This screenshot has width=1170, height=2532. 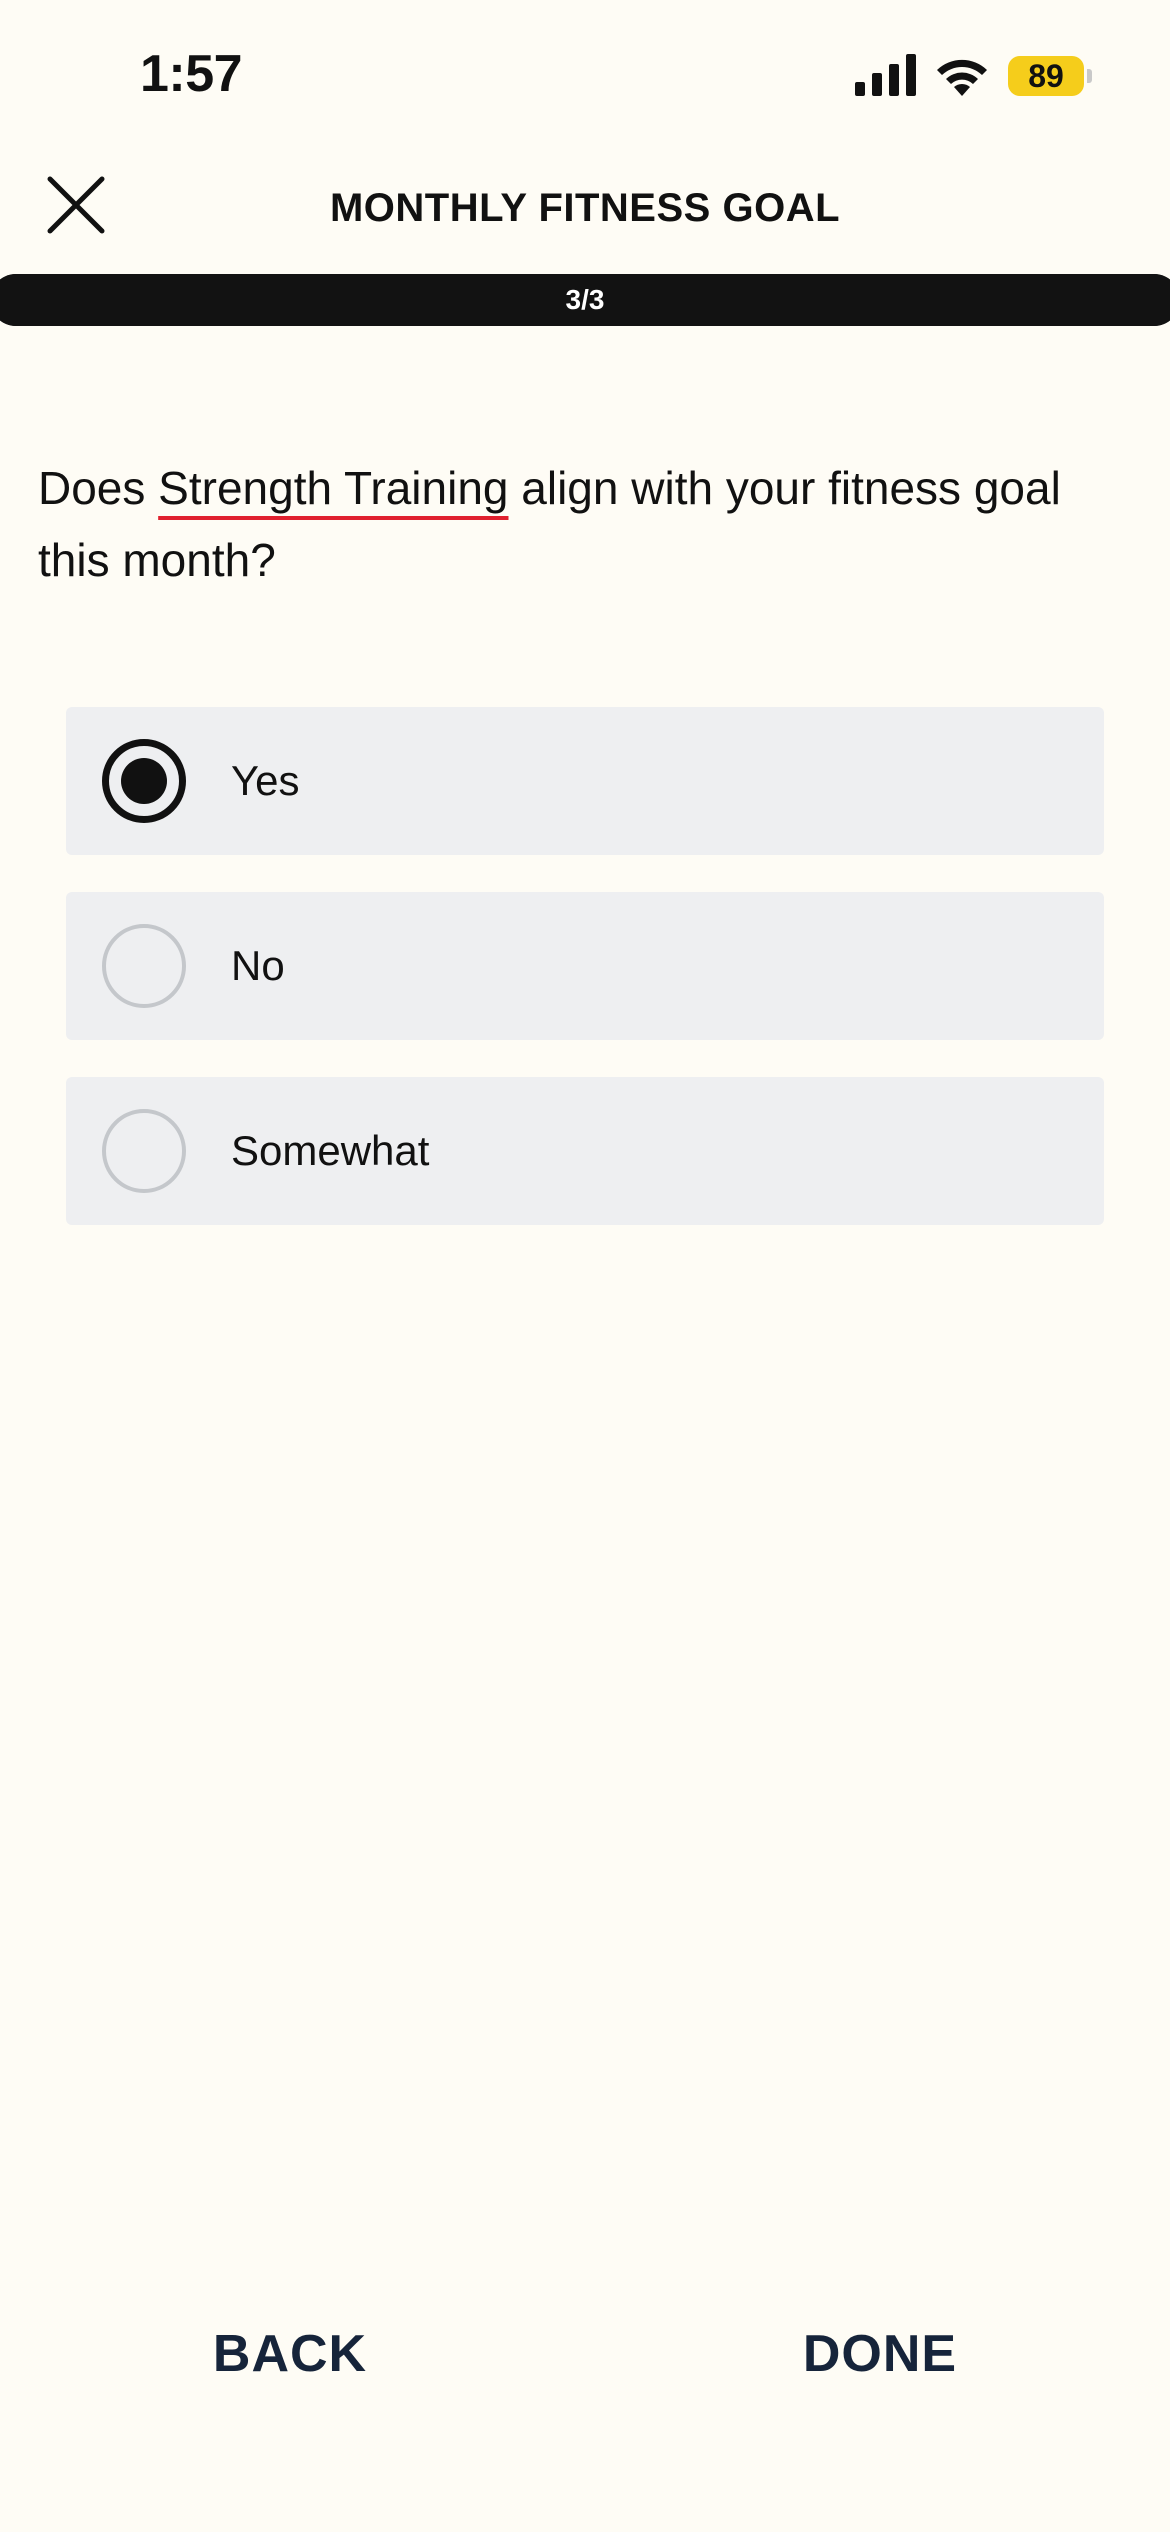 What do you see at coordinates (258, 965) in the screenshot?
I see `option-label: No` at bounding box center [258, 965].